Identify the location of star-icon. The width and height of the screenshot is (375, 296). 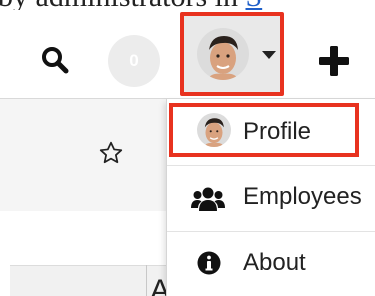
(111, 153).